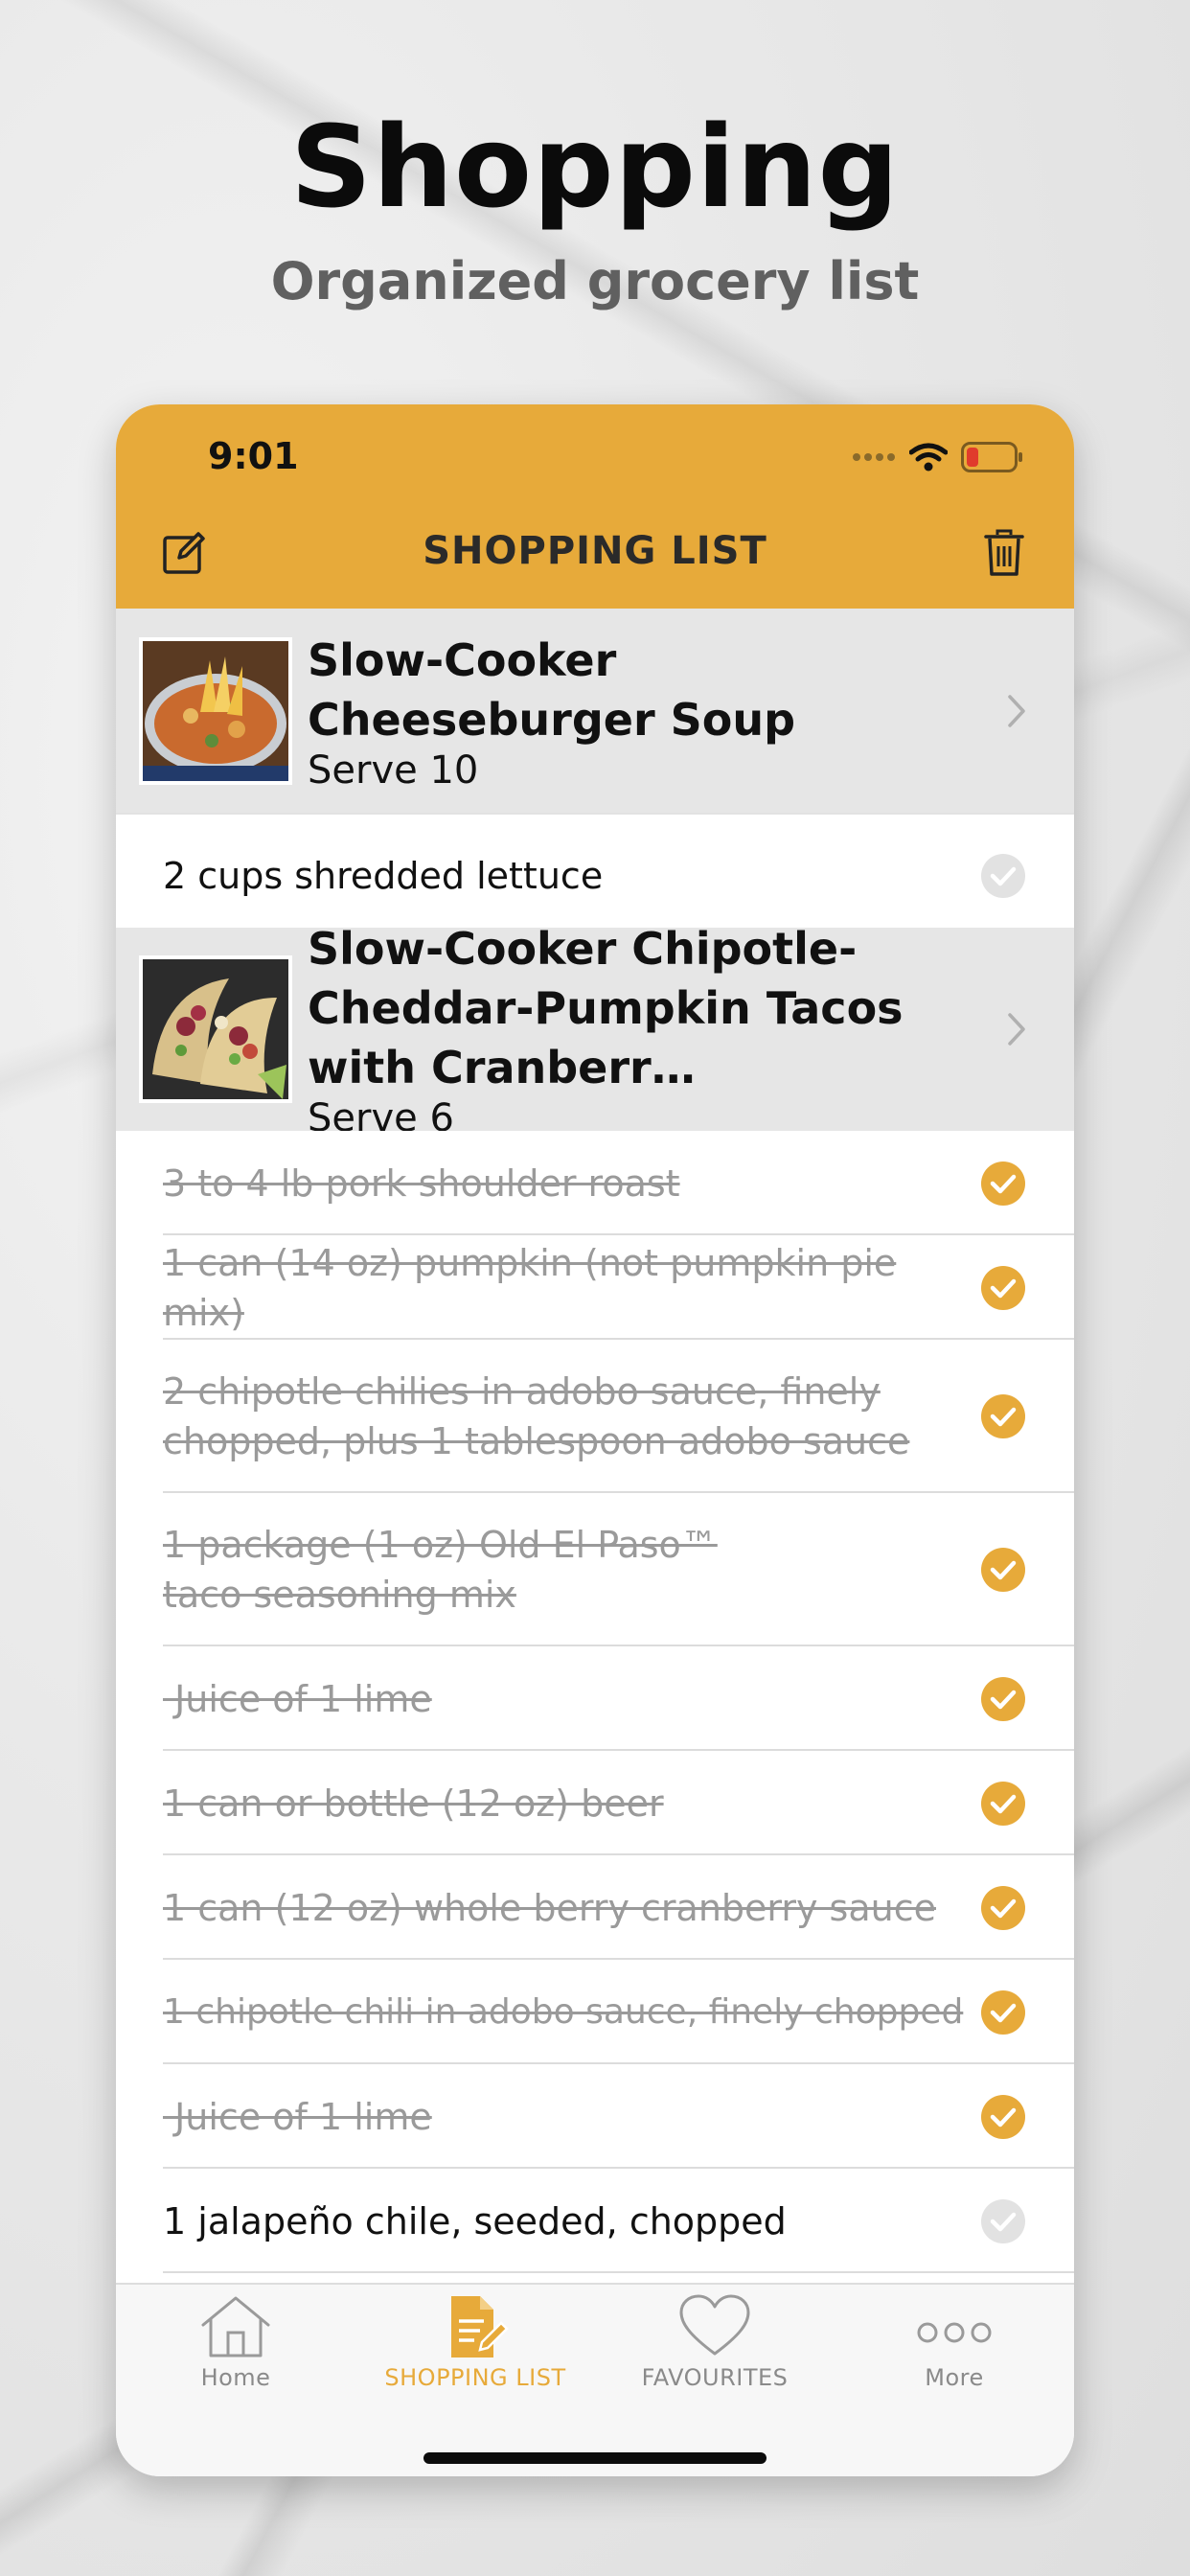 This screenshot has height=2576, width=1190. I want to click on list-item: 1 can or bottle (12 oz) beer, so click(595, 1803).